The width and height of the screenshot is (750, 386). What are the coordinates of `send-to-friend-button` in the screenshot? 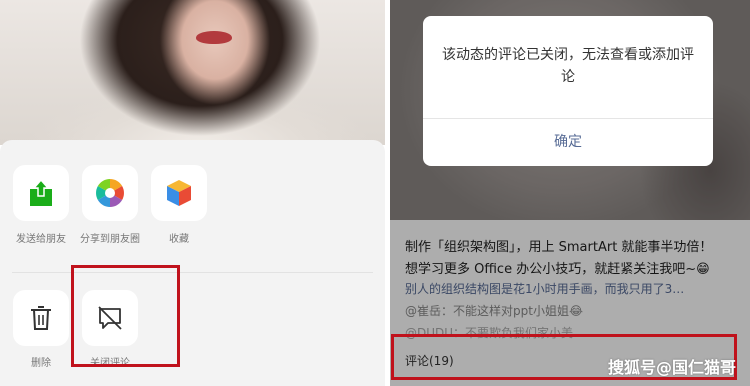 It's located at (41, 193).